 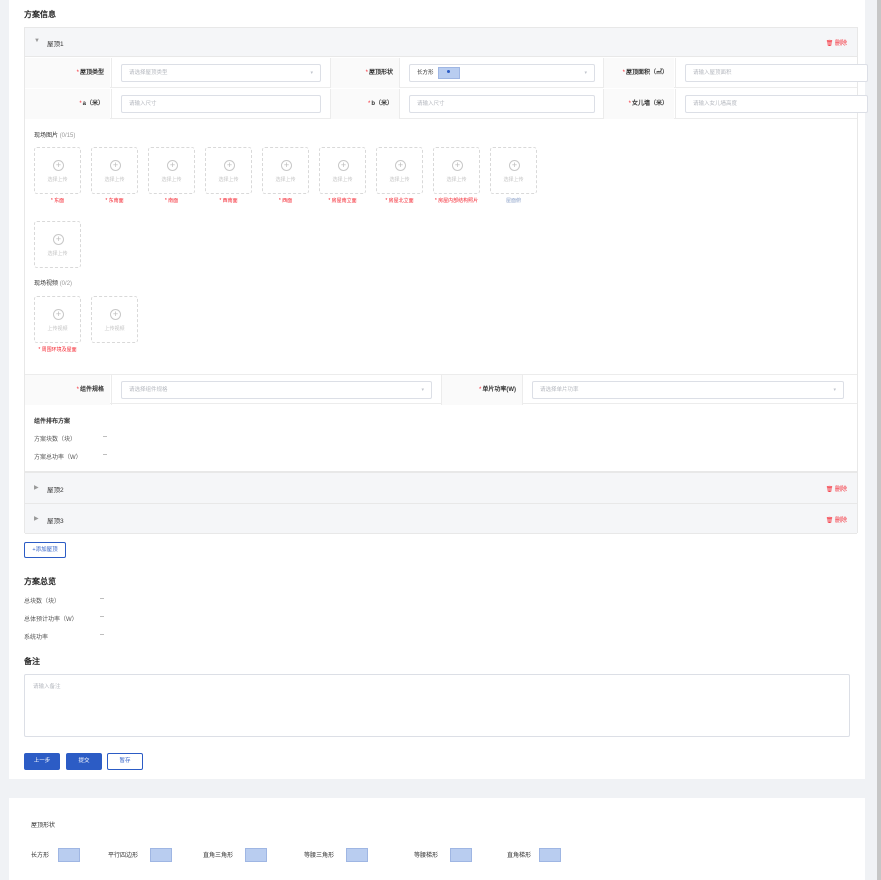 I want to click on roof-area-input: 请输入屋顶面积, so click(x=776, y=73).